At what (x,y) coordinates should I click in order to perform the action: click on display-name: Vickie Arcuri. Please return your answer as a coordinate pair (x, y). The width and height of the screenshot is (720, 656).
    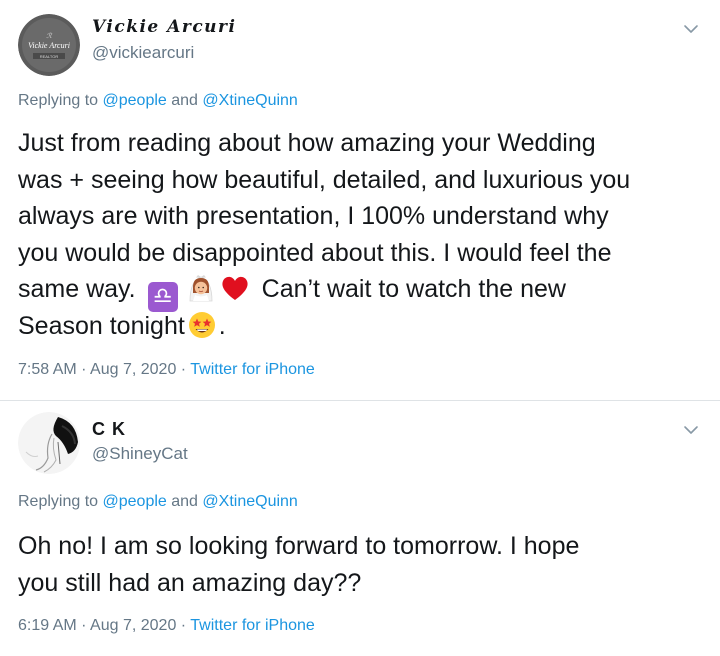
    Looking at the image, I should click on (164, 27).